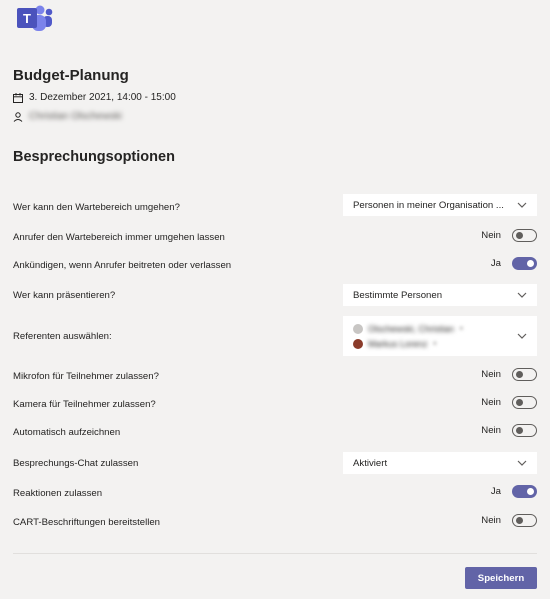  Describe the element at coordinates (275, 432) in the screenshot. I see `option-autorecord: Automatisch aufzeichnen` at that location.